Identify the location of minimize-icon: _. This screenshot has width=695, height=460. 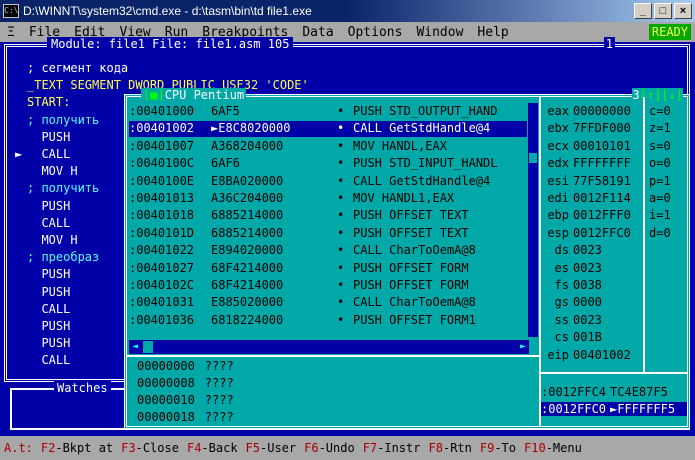
(643, 11).